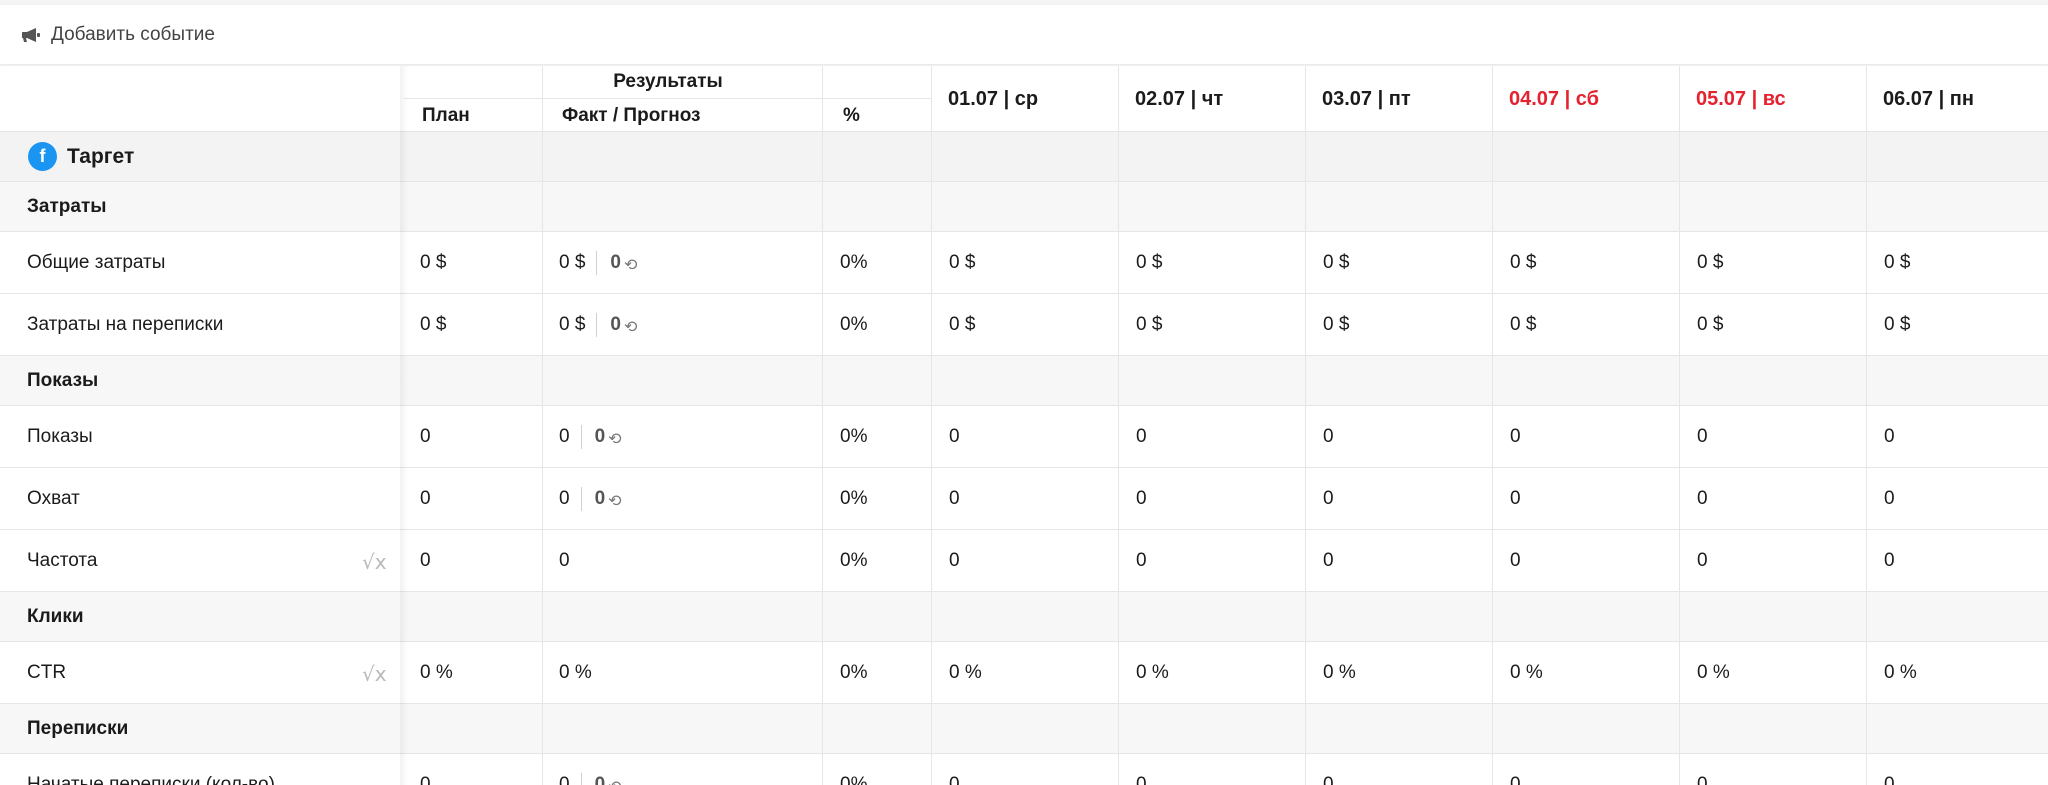 This screenshot has width=2048, height=785. I want to click on table-row: Начатые переписки (кол-во), so click(1024, 769).